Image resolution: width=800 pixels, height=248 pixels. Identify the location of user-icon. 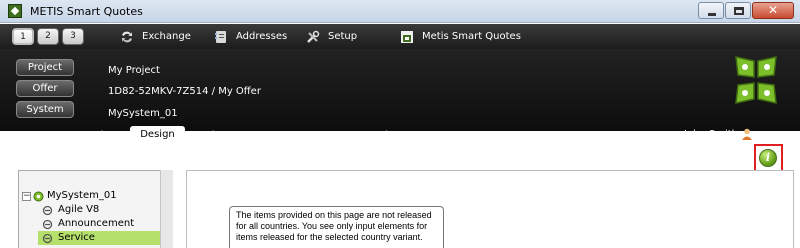
(747, 134).